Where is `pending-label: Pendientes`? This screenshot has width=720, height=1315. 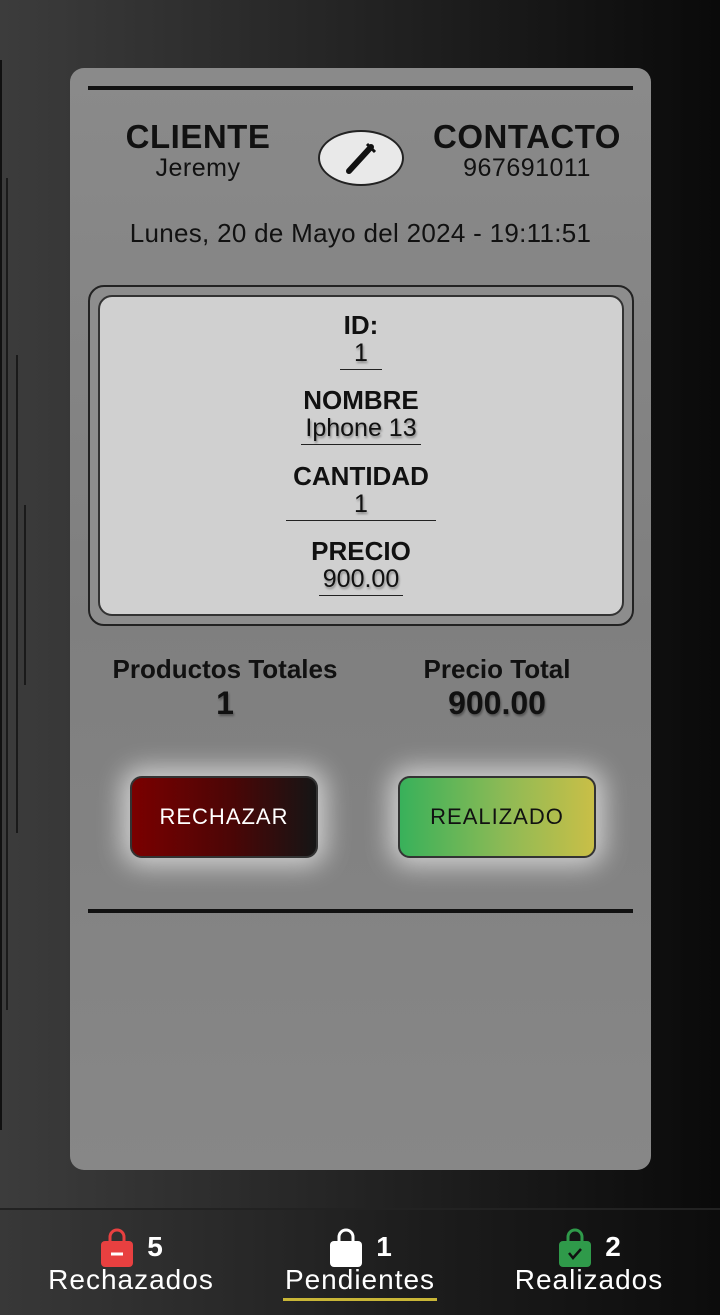 pending-label: Pendientes is located at coordinates (360, 1279).